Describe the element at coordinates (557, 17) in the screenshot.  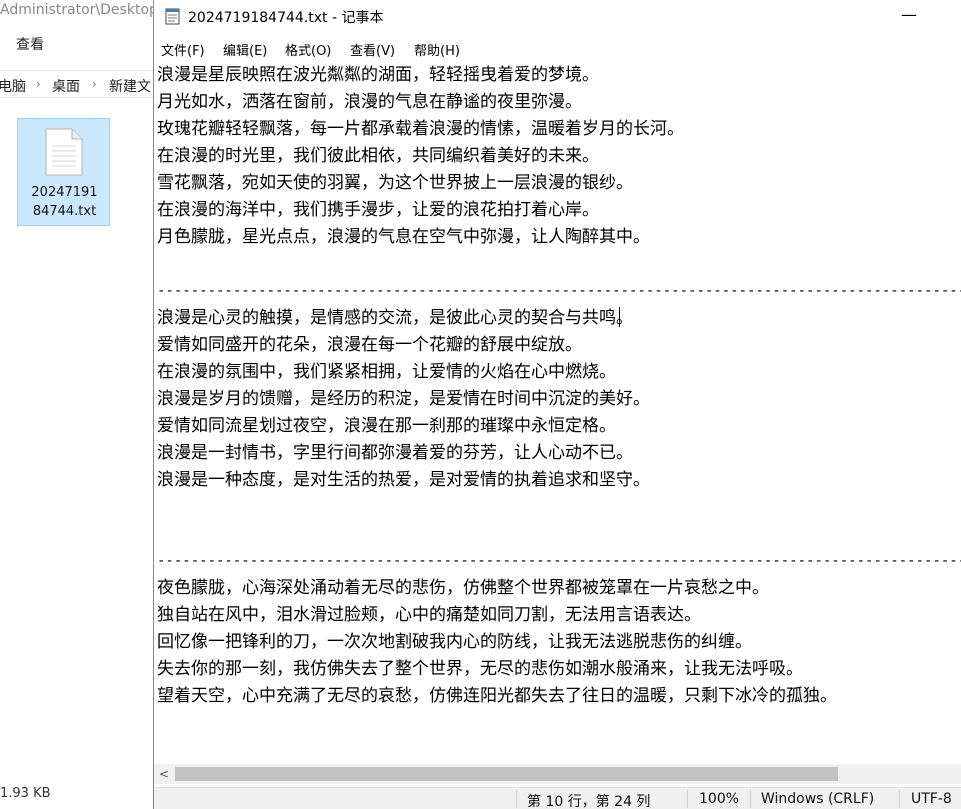
I see `title-bar: 2024719184744.txt - 记事本 —` at that location.